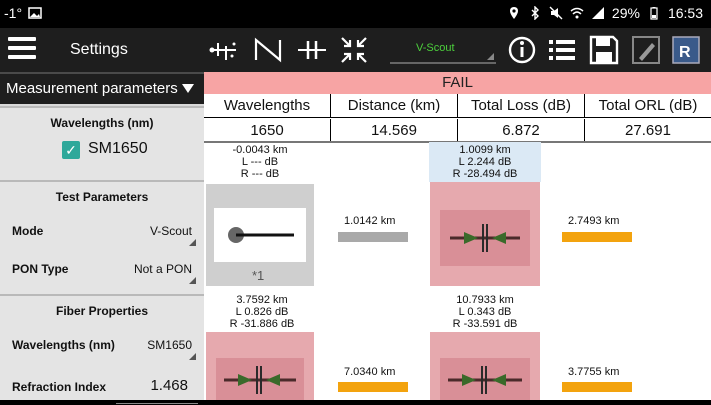 The width and height of the screenshot is (711, 405). What do you see at coordinates (373, 387) in the screenshot?
I see `gap-3-bar` at bounding box center [373, 387].